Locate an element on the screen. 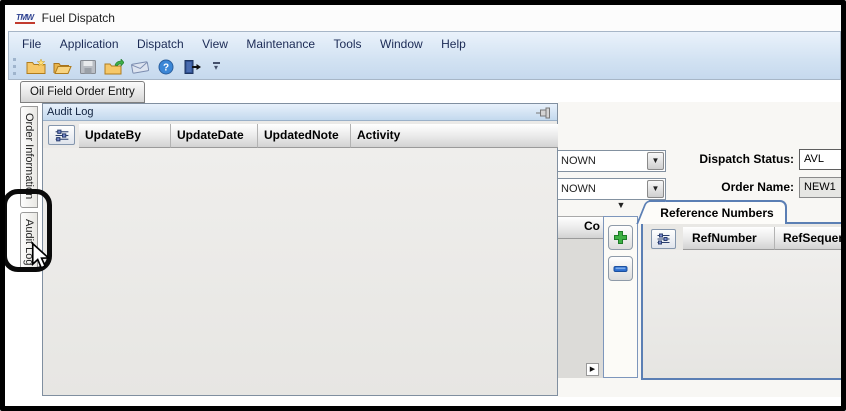 This screenshot has width=846, height=411. menu-item-dispatch: Dispatch is located at coordinates (160, 44).